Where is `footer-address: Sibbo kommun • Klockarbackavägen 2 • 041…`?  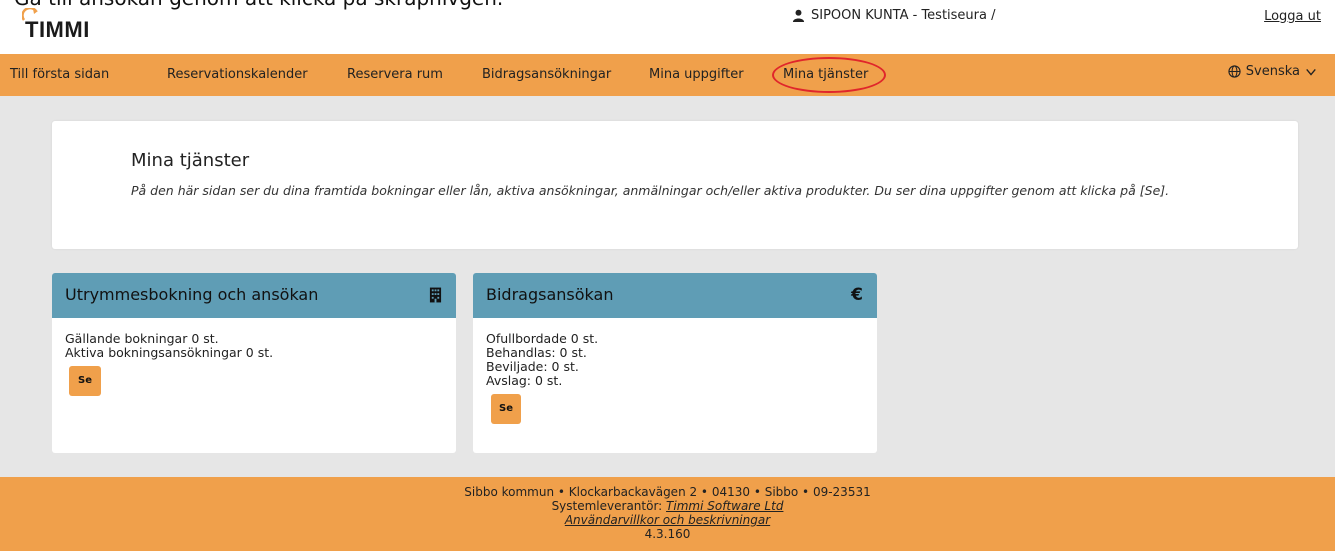 footer-address: Sibbo kommun • Klockarbackavägen 2 • 041… is located at coordinates (667, 492).